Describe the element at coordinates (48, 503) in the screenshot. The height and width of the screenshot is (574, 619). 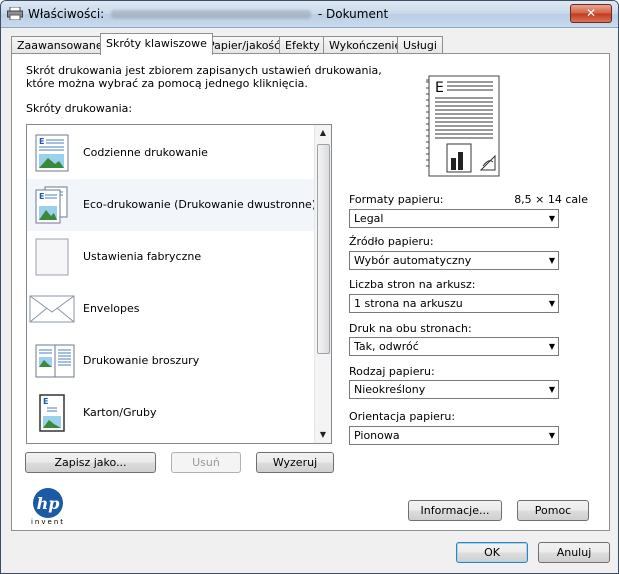
I see `svg-text: hp` at that location.